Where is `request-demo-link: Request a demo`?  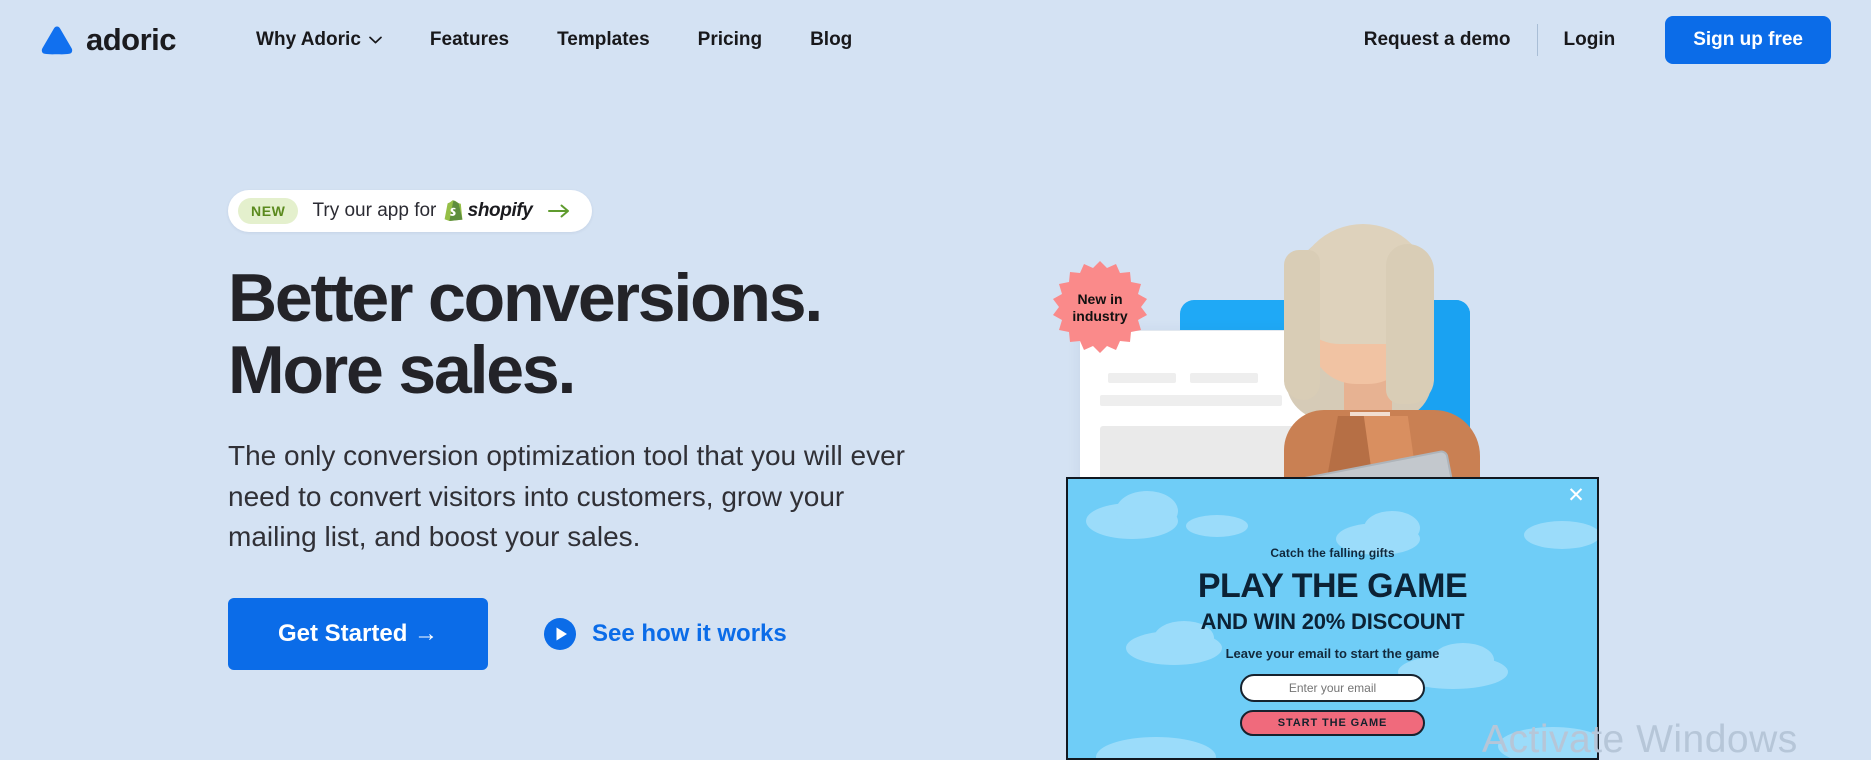 request-demo-link: Request a demo is located at coordinates (1437, 40).